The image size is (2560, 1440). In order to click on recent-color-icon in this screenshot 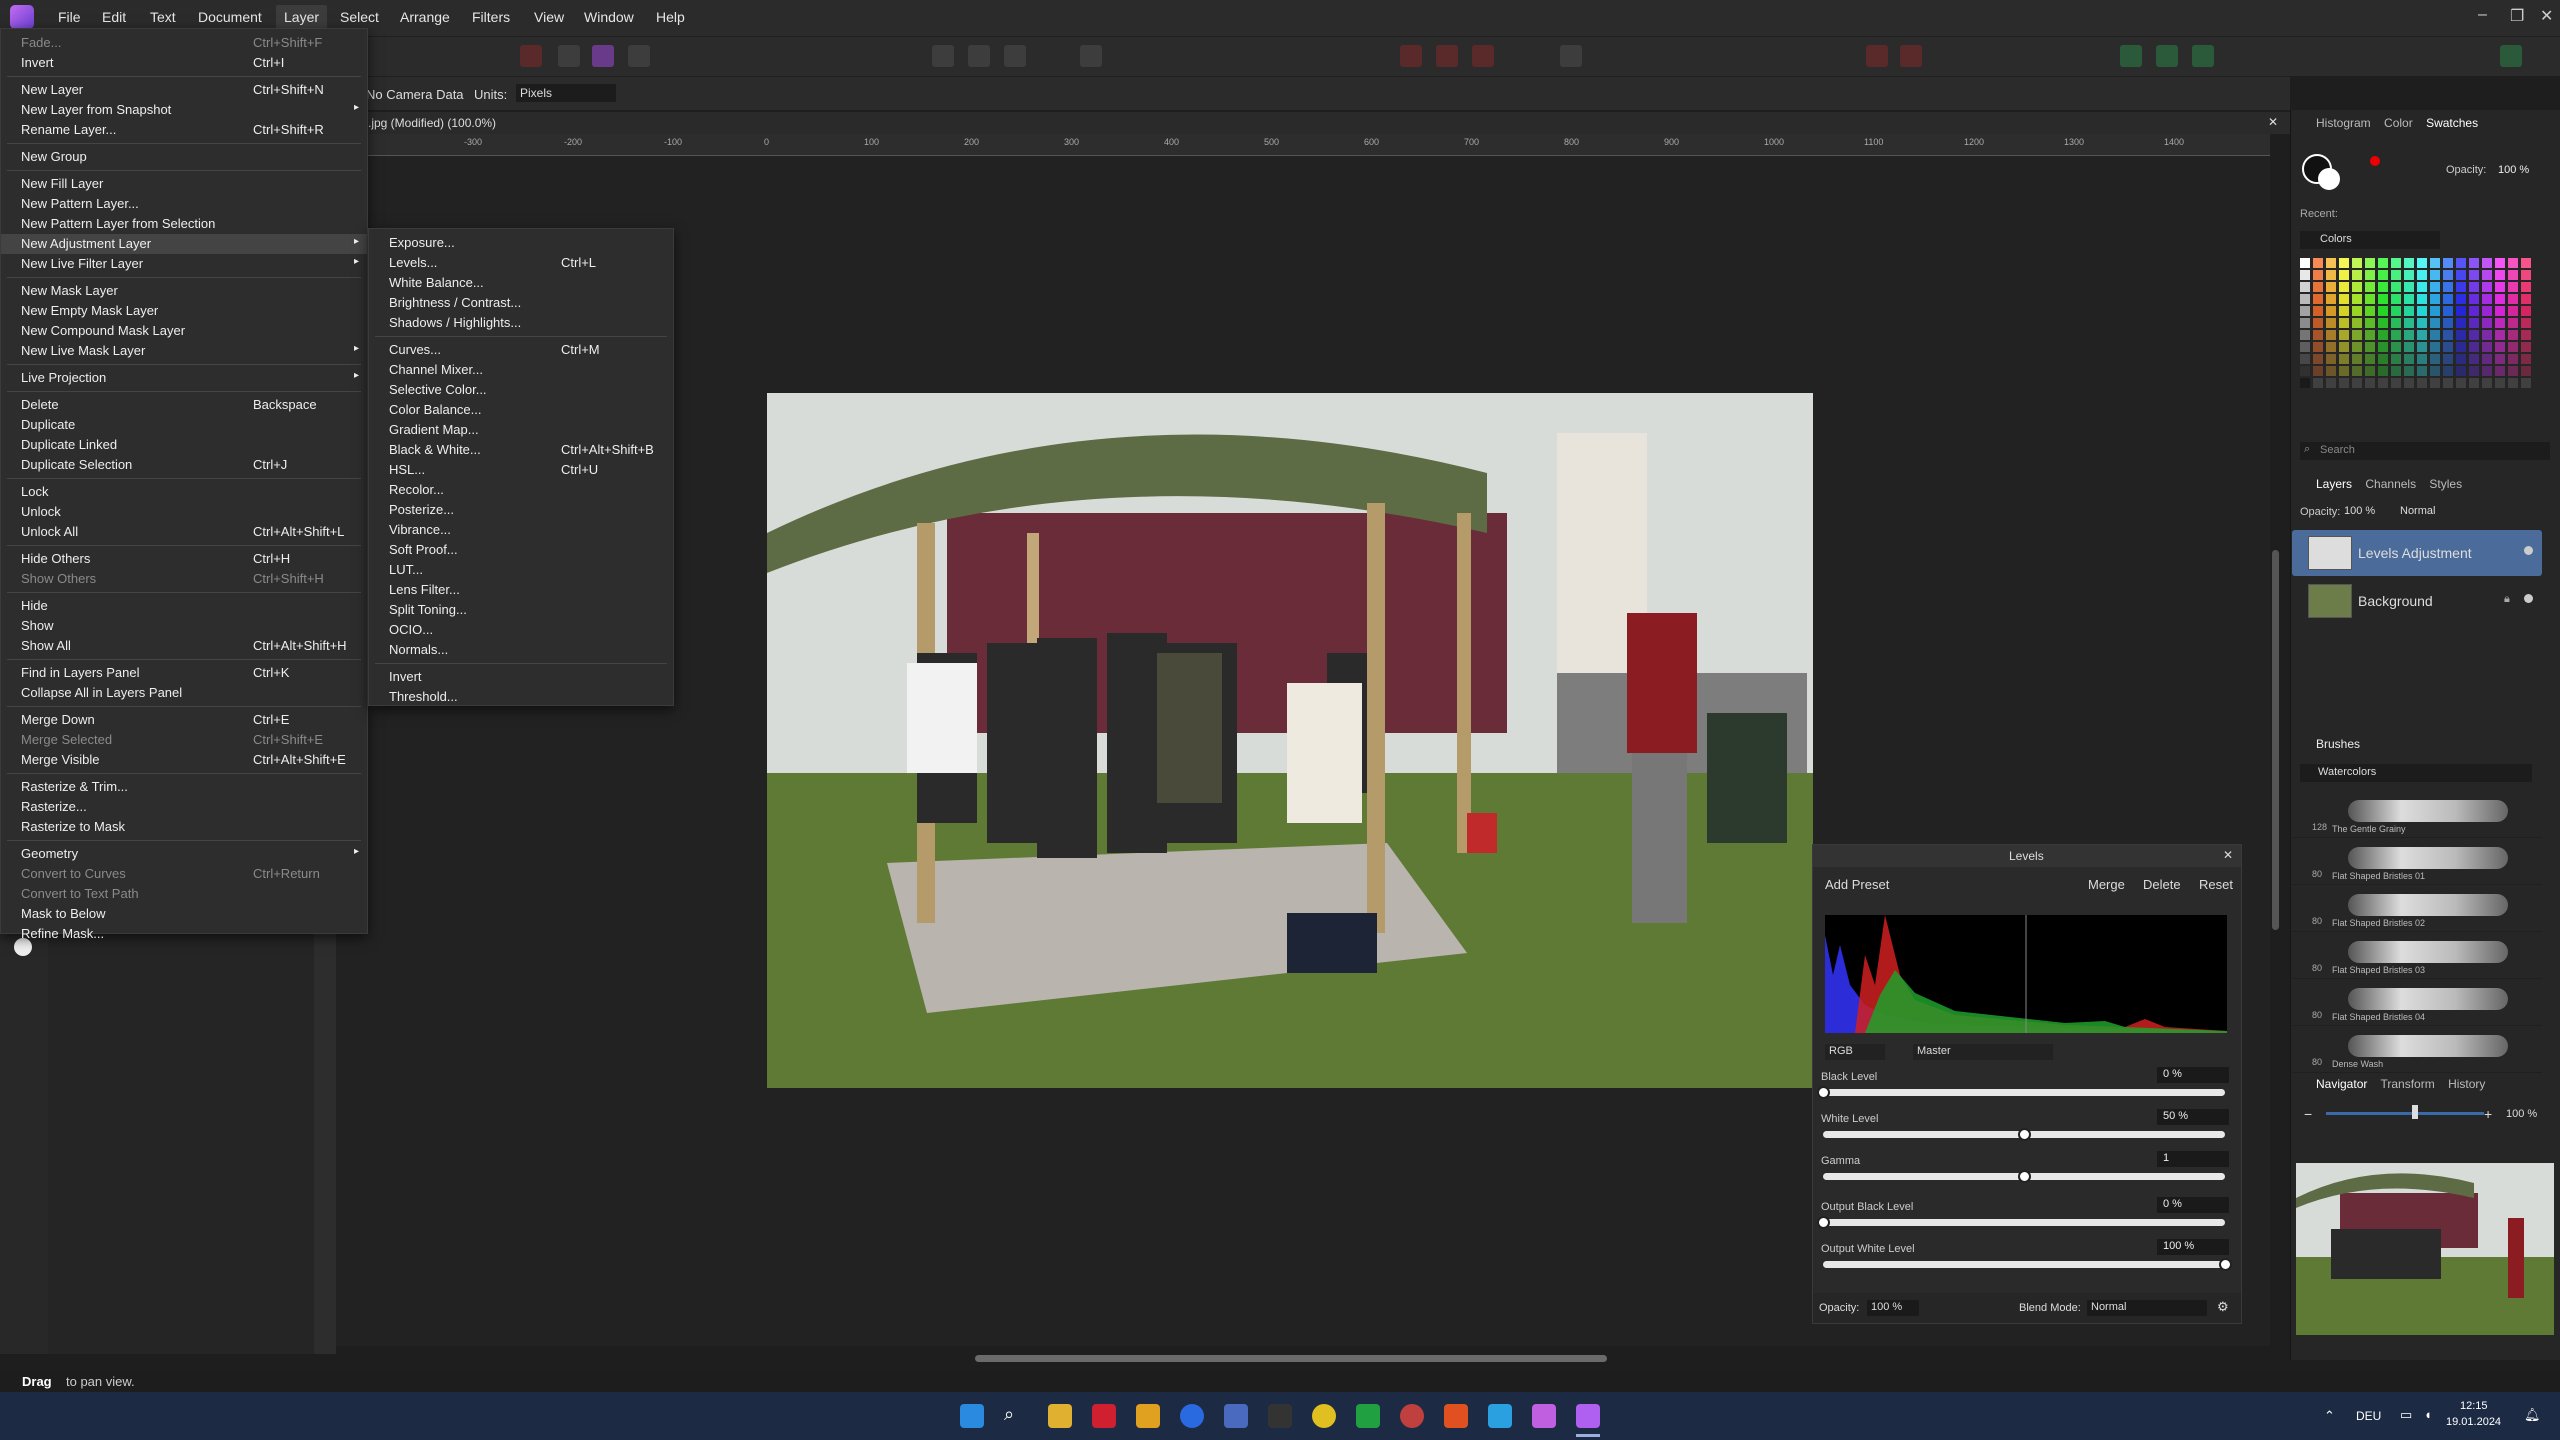, I will do `click(2375, 161)`.